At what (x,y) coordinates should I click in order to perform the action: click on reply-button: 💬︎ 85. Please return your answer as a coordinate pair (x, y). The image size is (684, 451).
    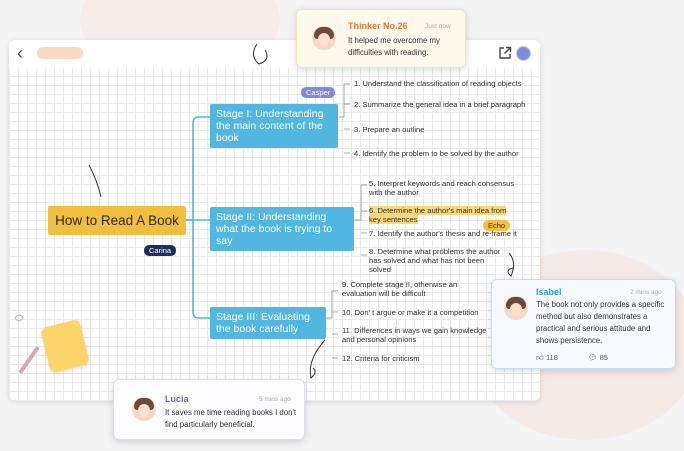
    Looking at the image, I should click on (598, 357).